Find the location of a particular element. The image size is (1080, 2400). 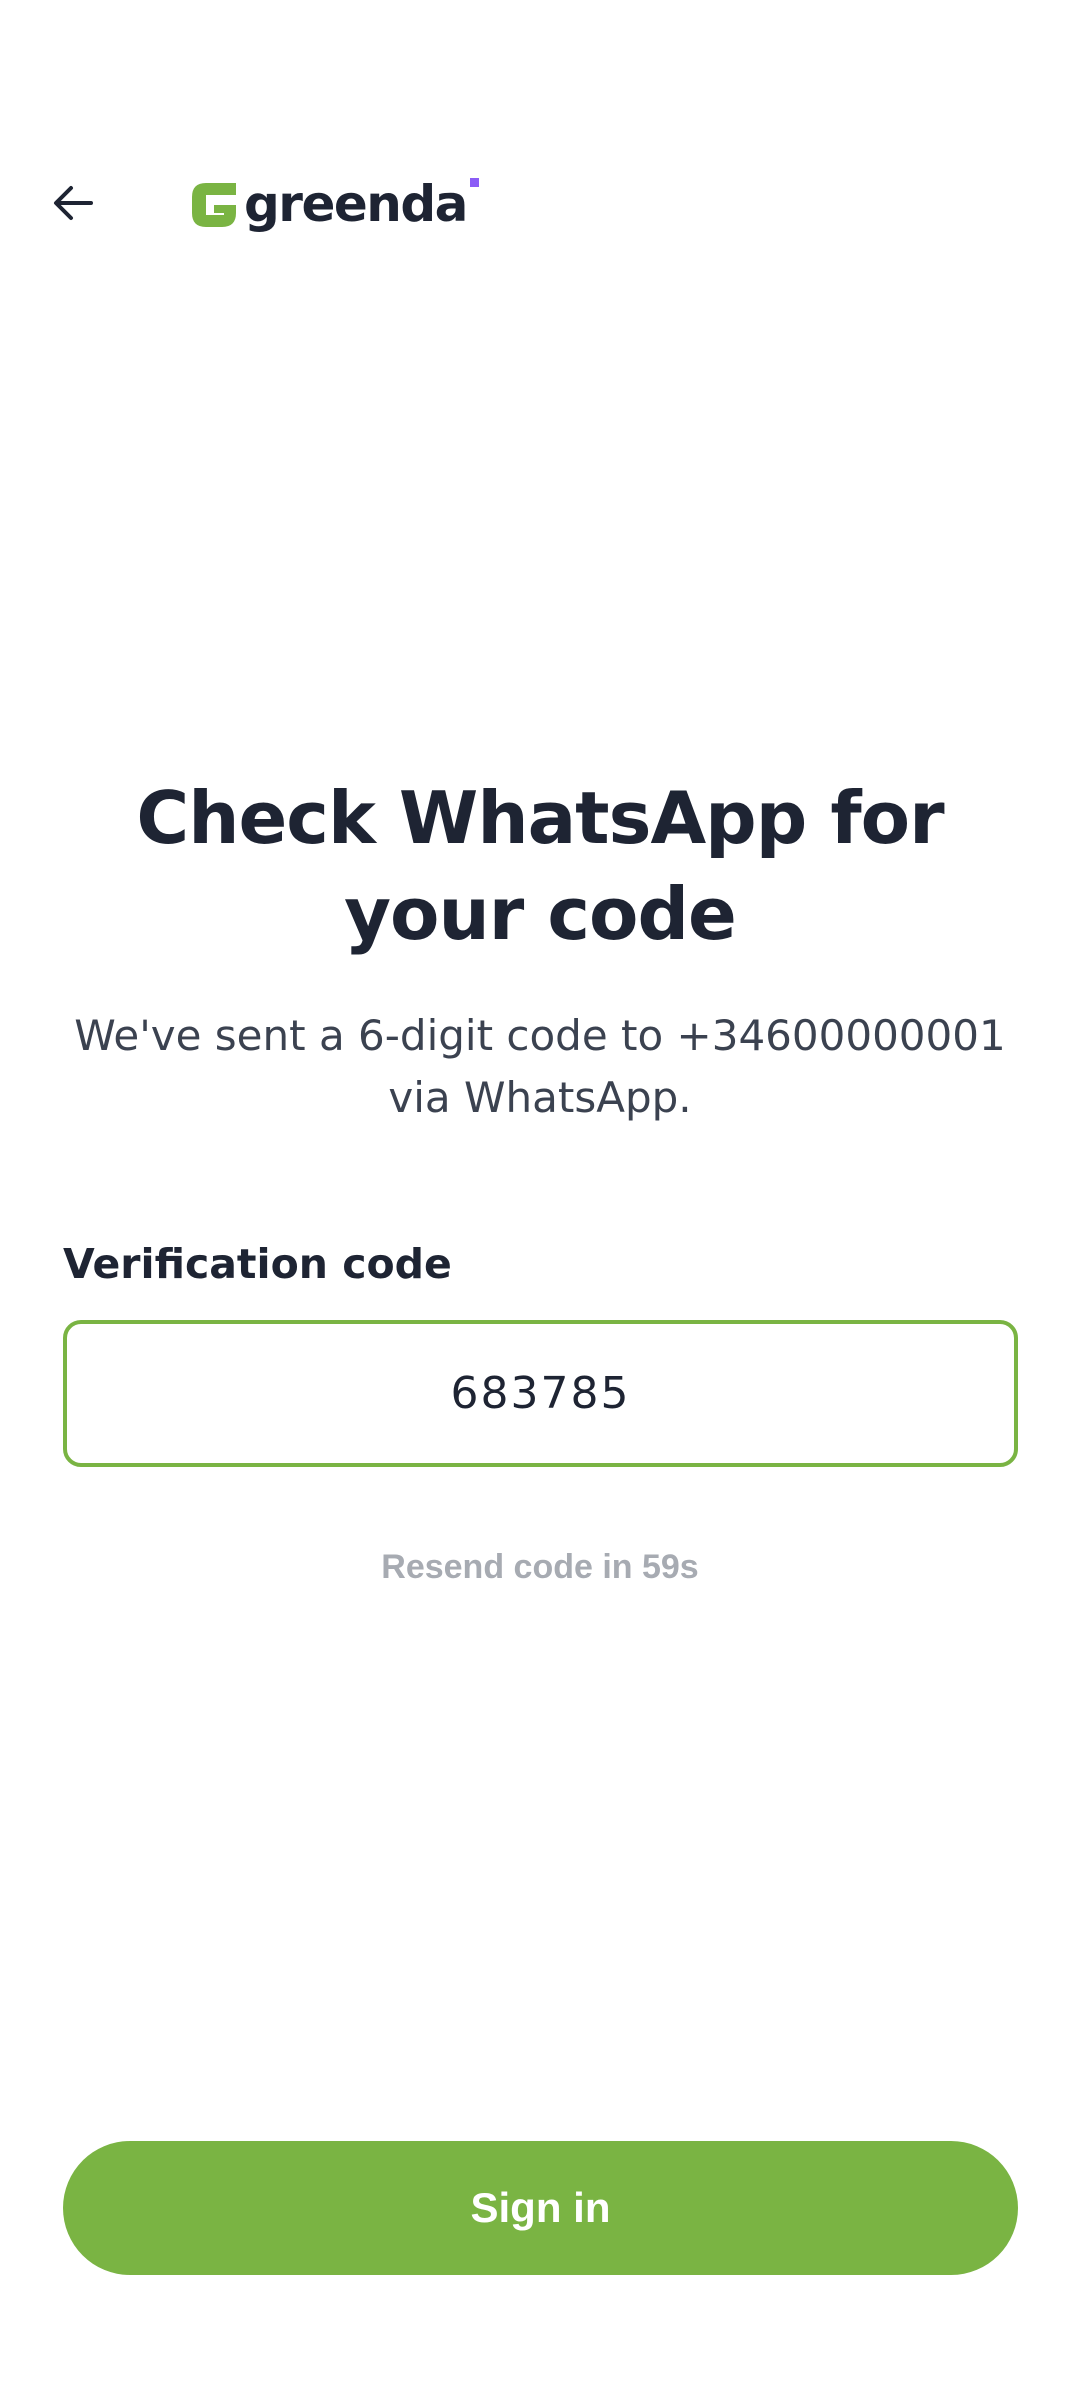

verification-code-label: Verification code is located at coordinates (257, 1264).